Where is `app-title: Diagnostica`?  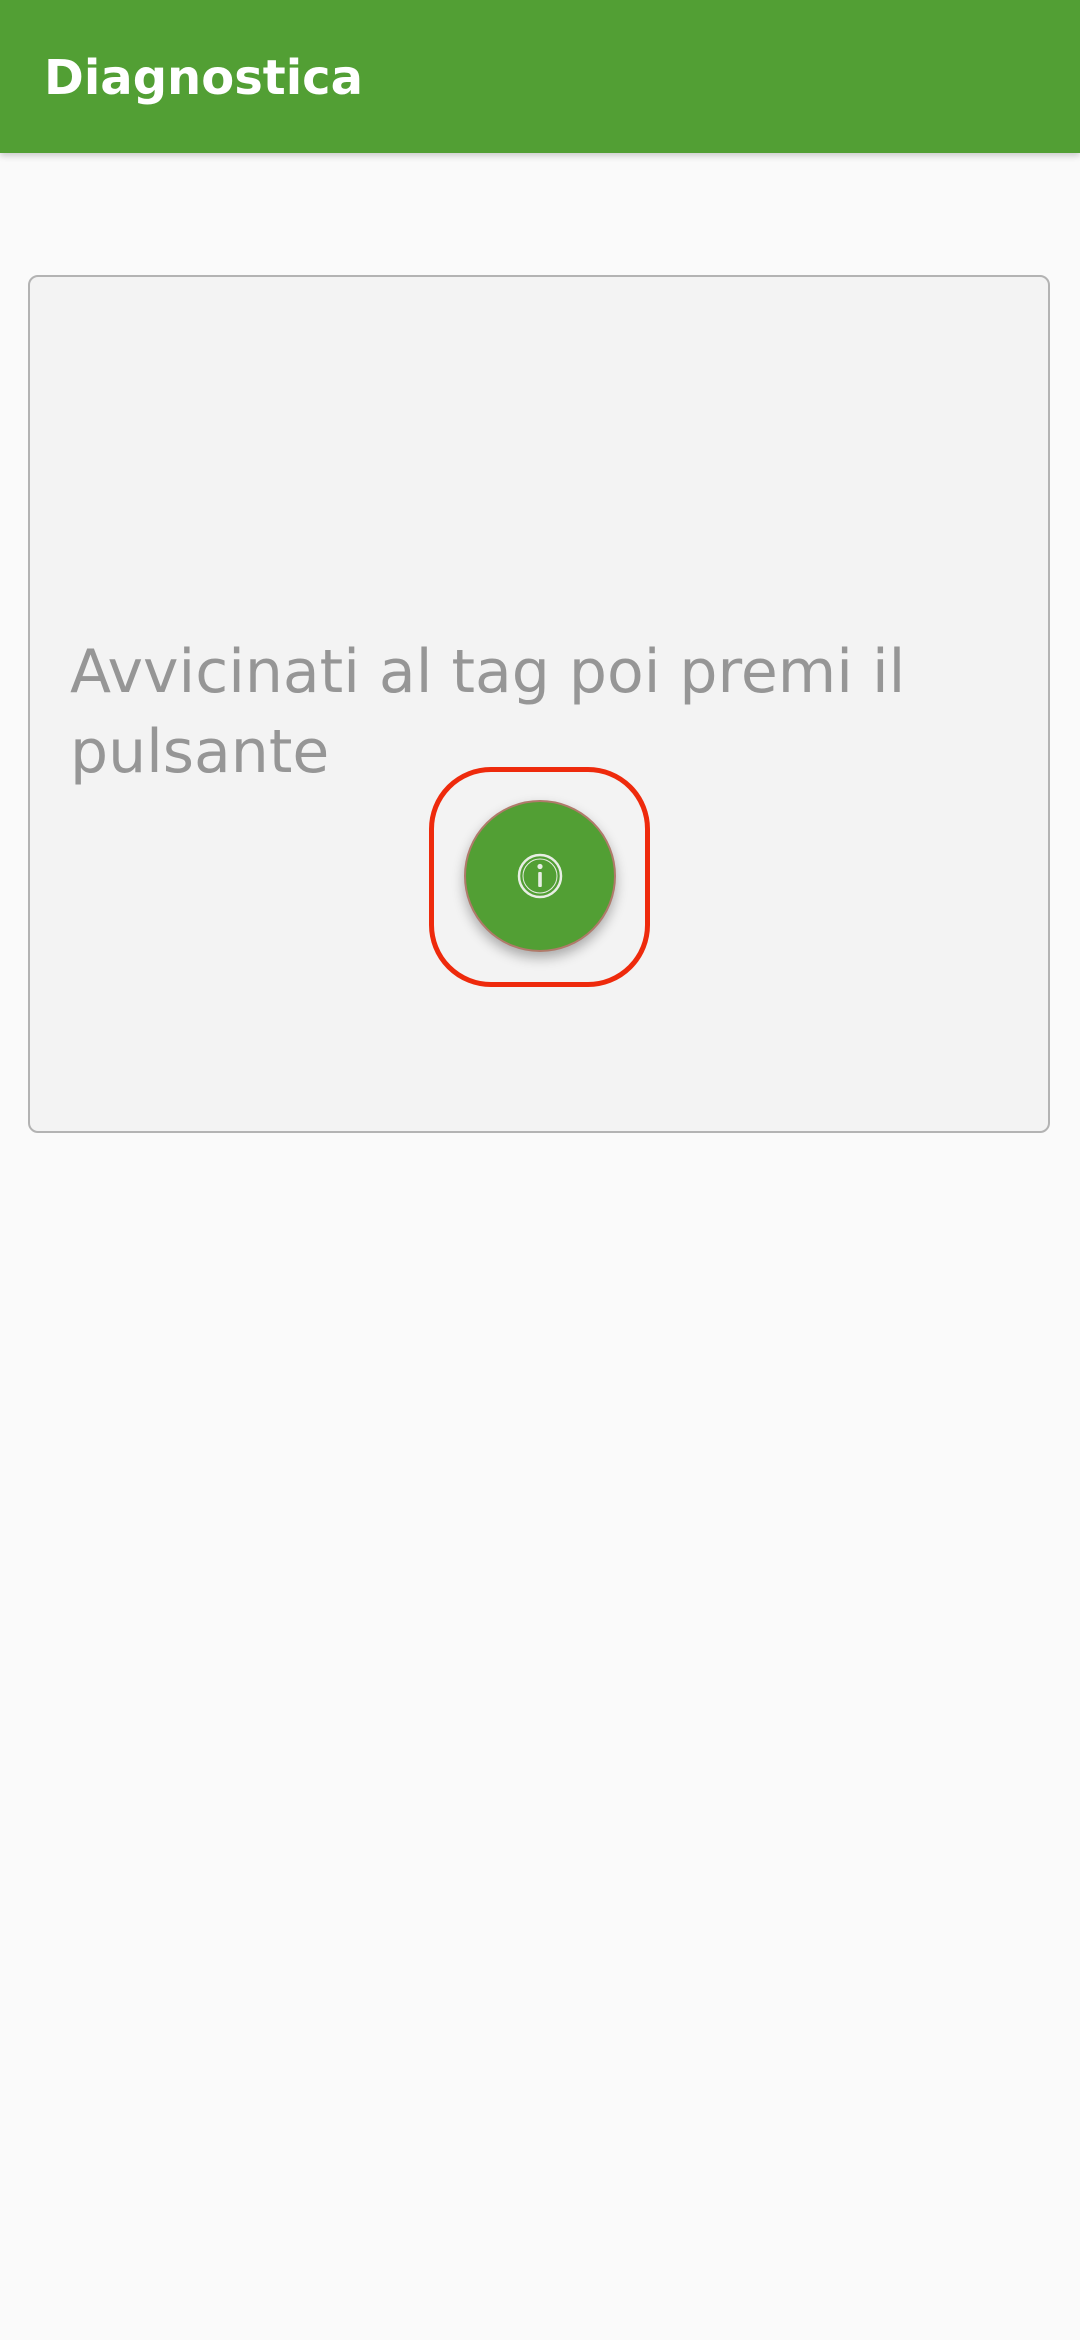
app-title: Diagnostica is located at coordinates (204, 78).